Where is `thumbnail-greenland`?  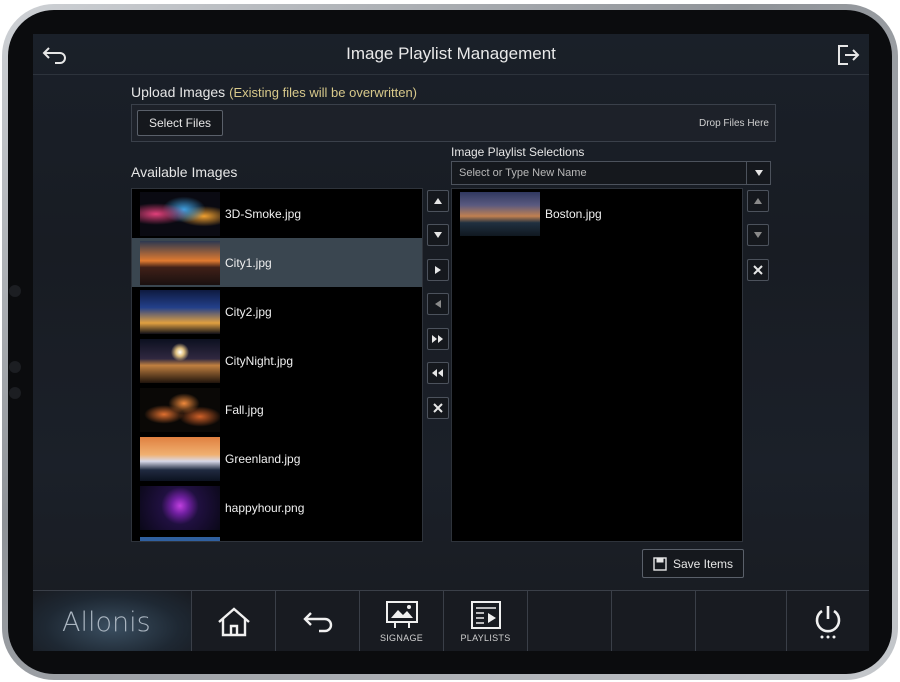 thumbnail-greenland is located at coordinates (180, 458).